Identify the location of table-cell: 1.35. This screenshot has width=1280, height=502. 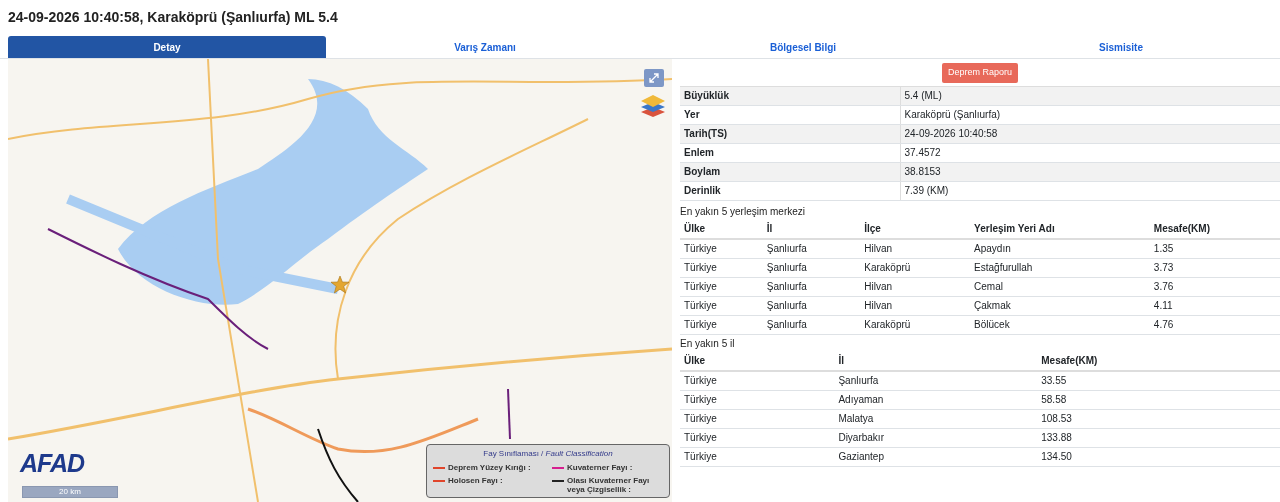
(1214, 248).